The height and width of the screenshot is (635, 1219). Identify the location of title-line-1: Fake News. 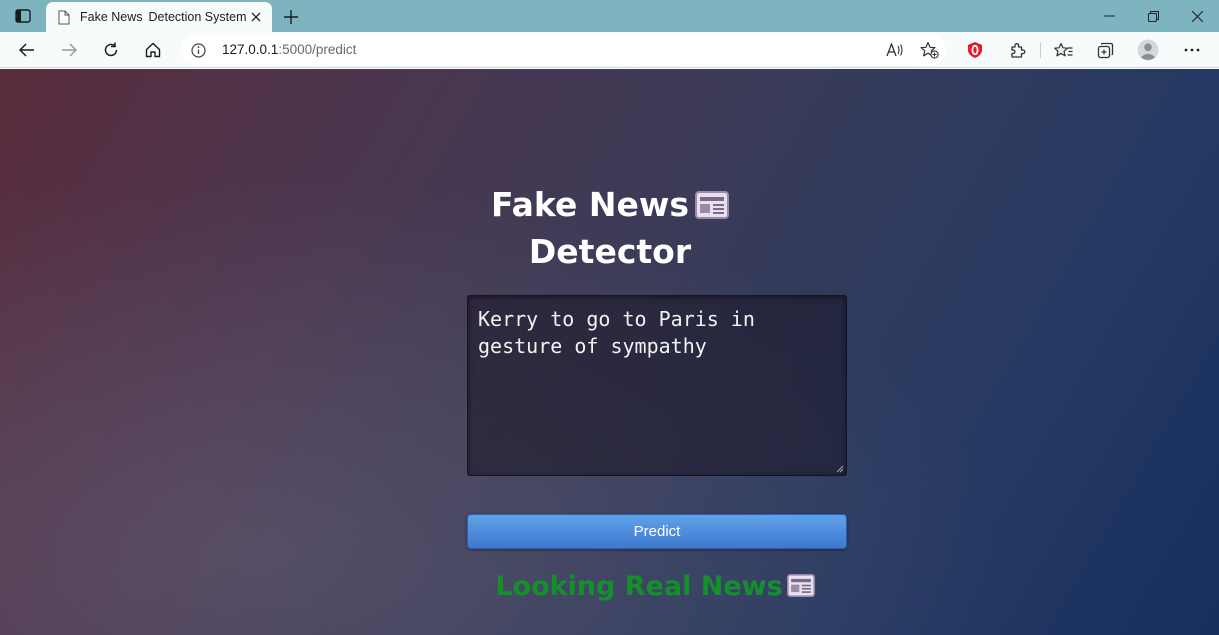
(590, 204).